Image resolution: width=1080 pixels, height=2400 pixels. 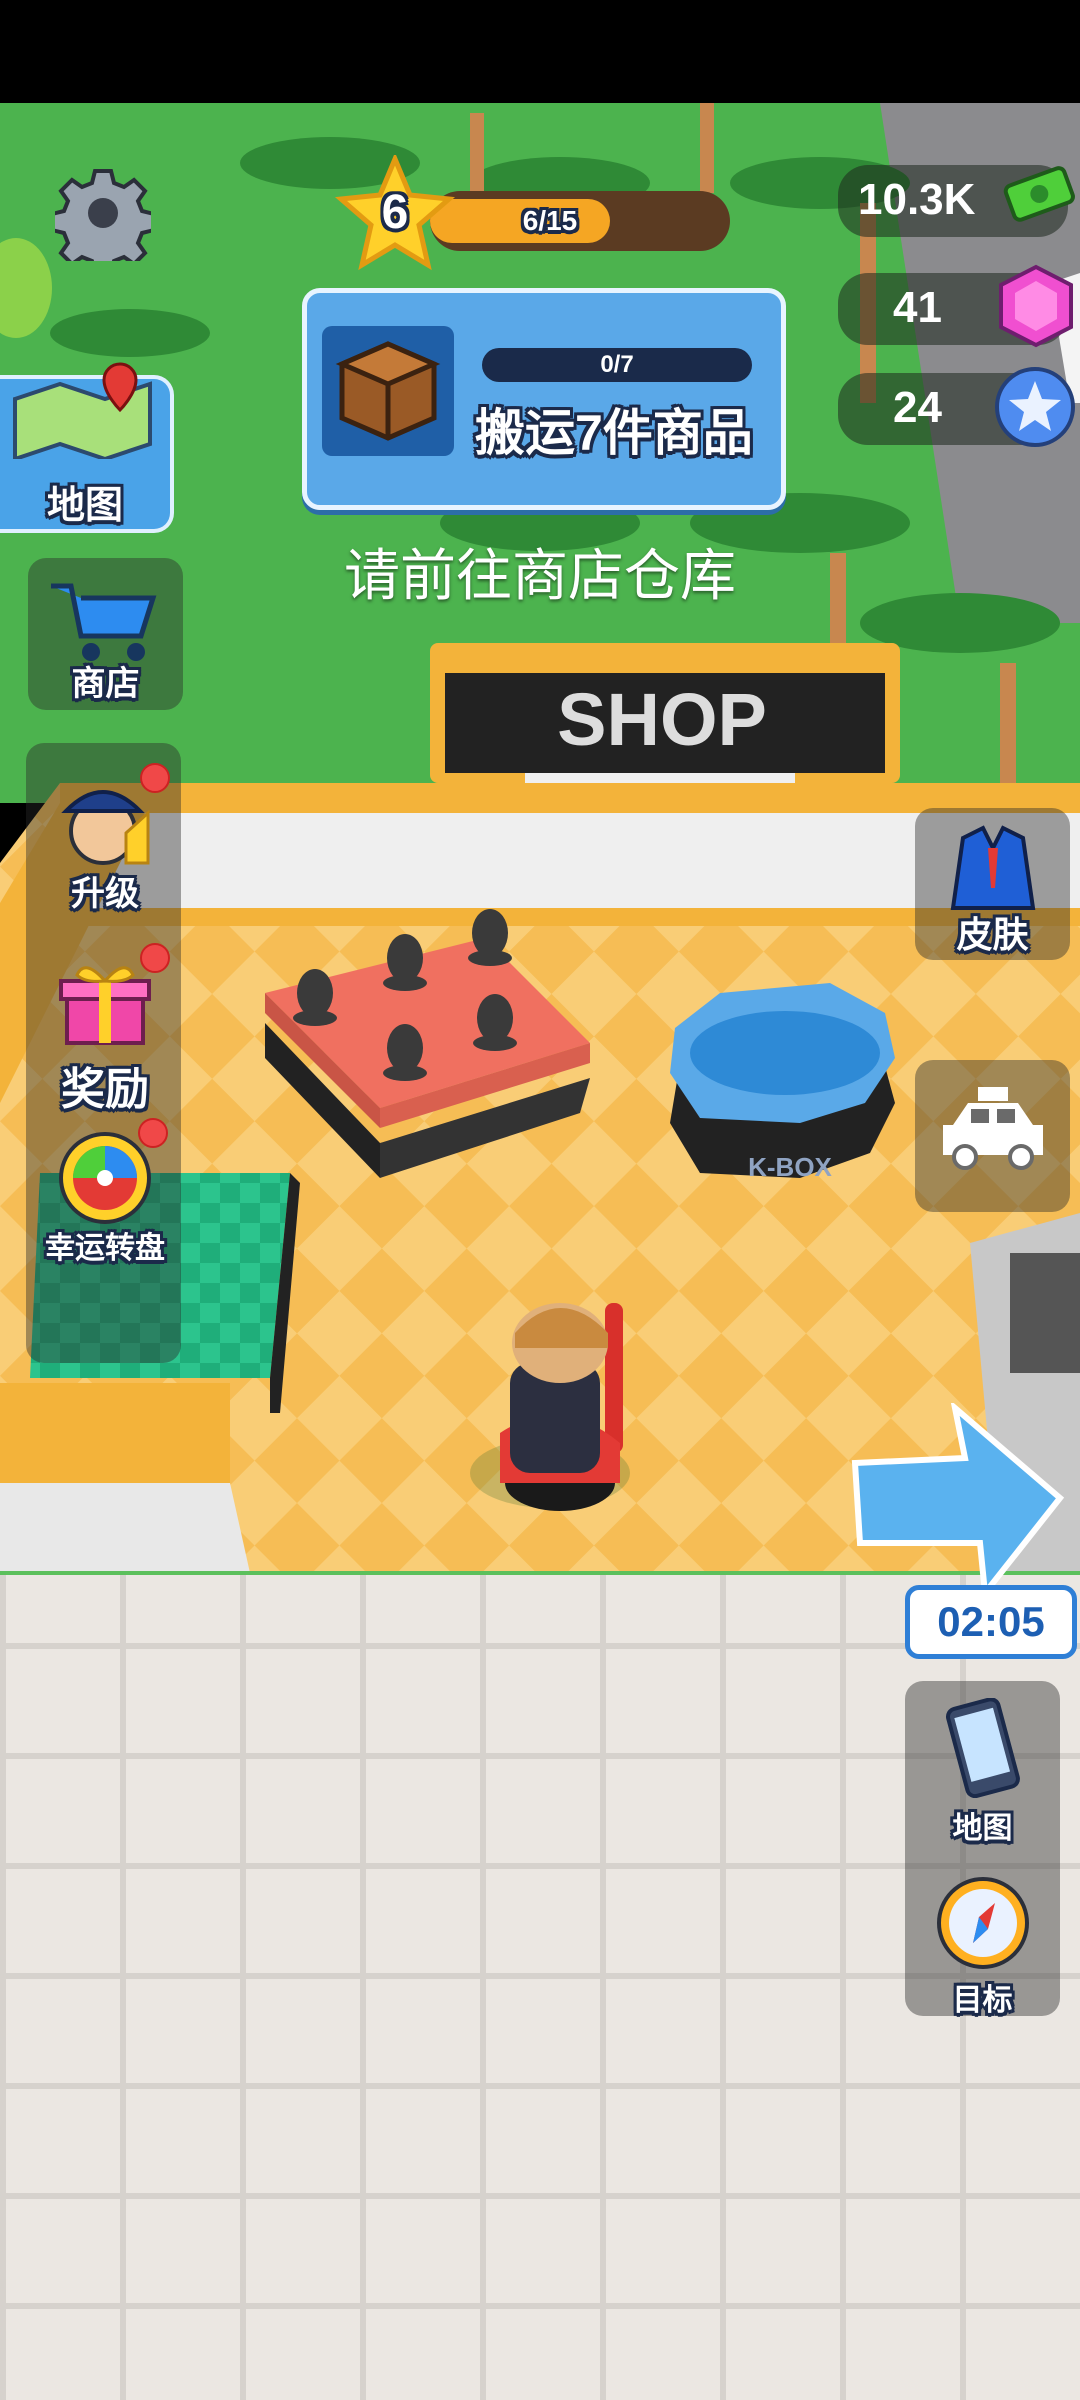 What do you see at coordinates (790, 1167) in the screenshot?
I see `kbox-label: K-BOX` at bounding box center [790, 1167].